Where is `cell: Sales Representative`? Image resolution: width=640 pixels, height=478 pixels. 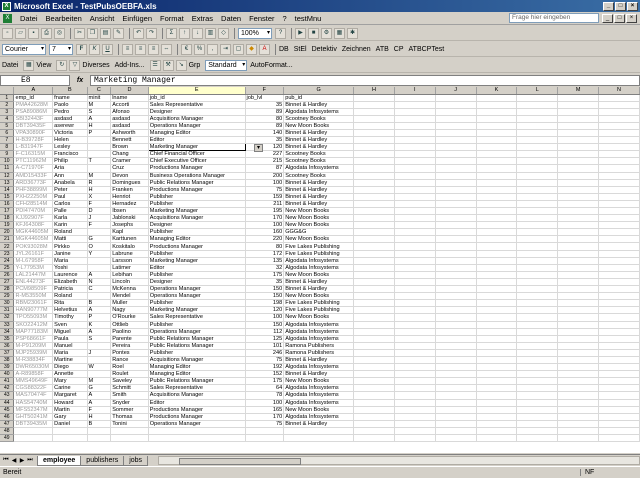 cell: Sales Representative is located at coordinates (197, 388).